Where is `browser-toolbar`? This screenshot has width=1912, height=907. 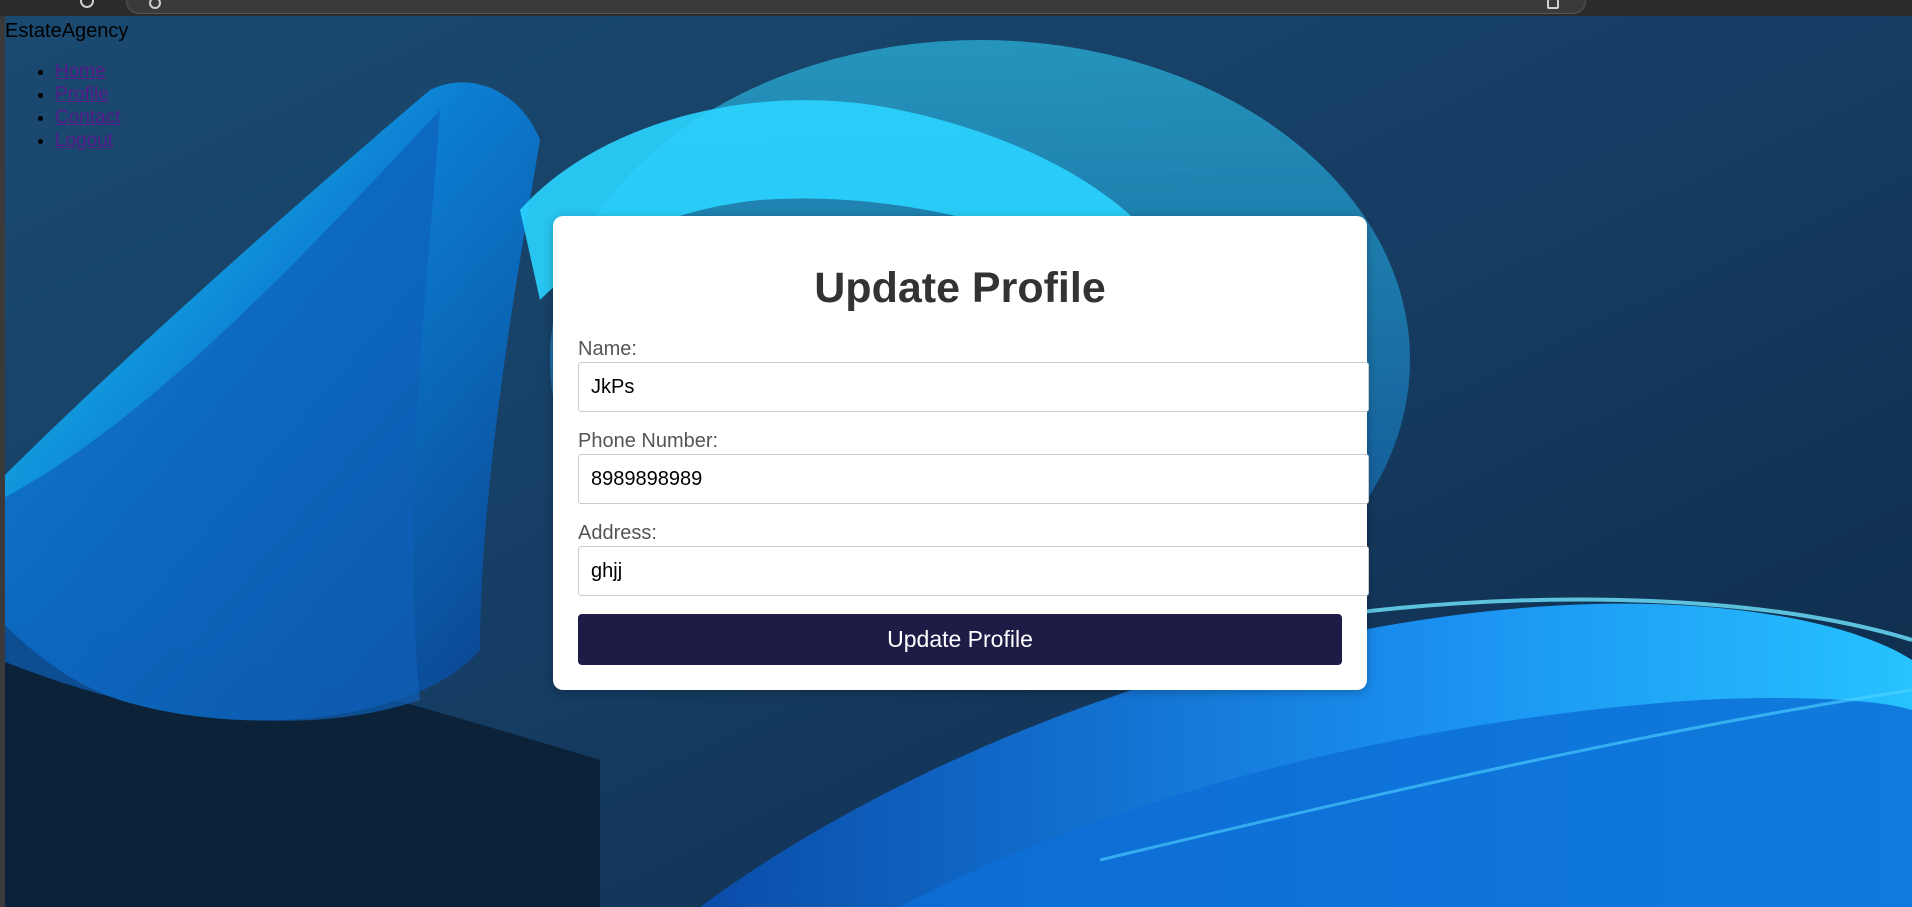 browser-toolbar is located at coordinates (956, 8).